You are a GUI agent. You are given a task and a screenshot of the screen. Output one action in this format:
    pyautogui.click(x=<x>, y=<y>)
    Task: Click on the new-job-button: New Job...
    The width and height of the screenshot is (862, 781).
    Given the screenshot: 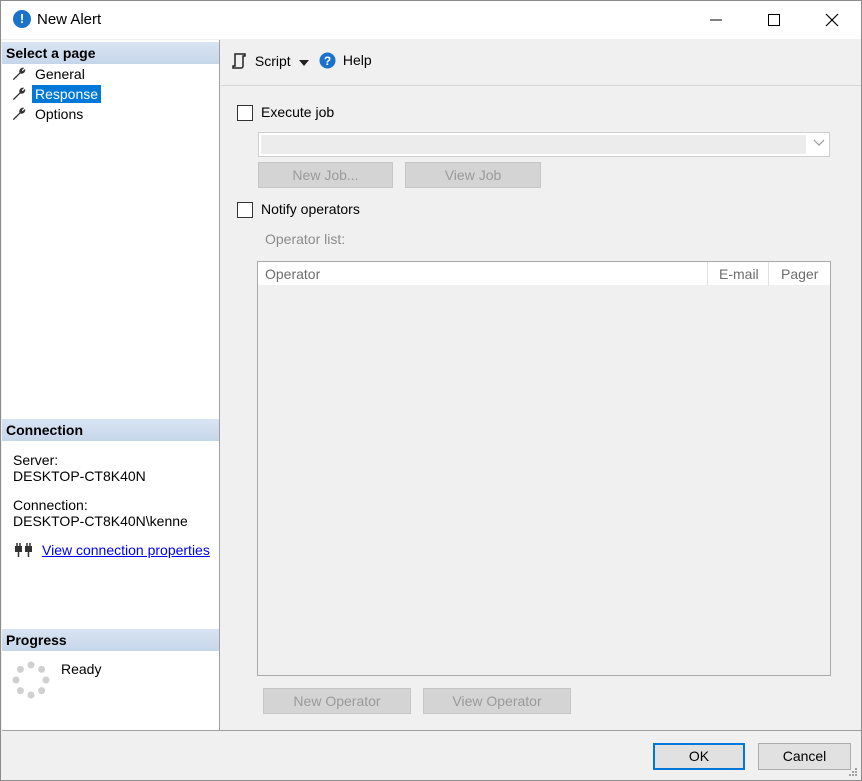 What is the action you would take?
    pyautogui.click(x=325, y=175)
    